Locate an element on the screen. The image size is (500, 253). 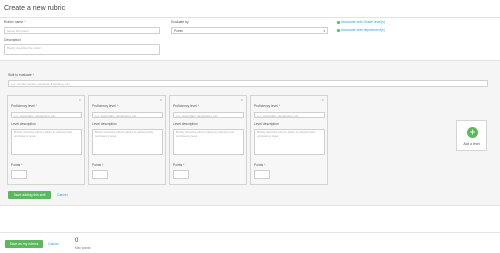
save-rubric-button: Save as my rubrics is located at coordinates (24, 244).